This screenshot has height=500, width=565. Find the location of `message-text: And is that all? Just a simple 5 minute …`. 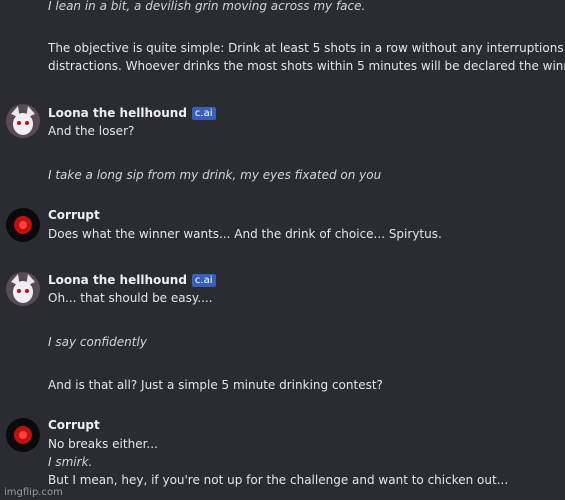

message-text: And is that all? Just a simple 5 minute … is located at coordinates (215, 385).